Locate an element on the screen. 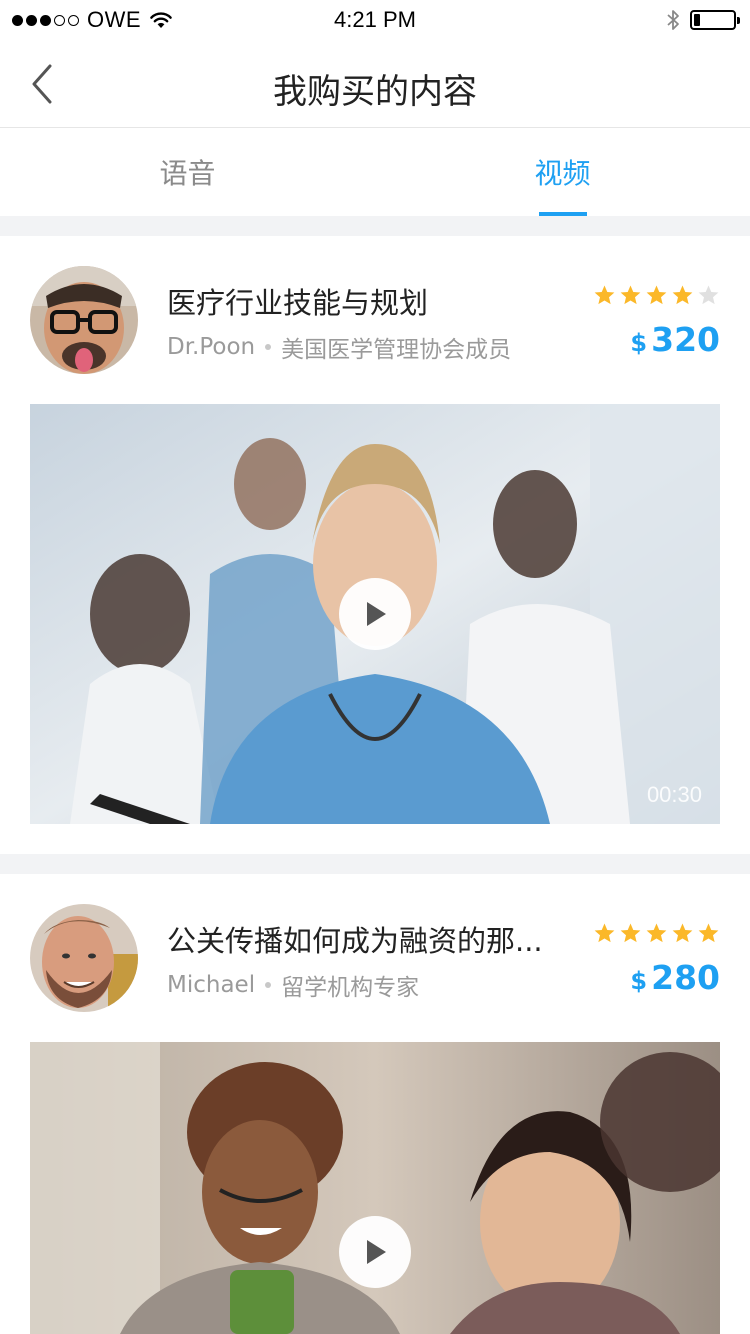  status-right is located at coordinates (703, 20).